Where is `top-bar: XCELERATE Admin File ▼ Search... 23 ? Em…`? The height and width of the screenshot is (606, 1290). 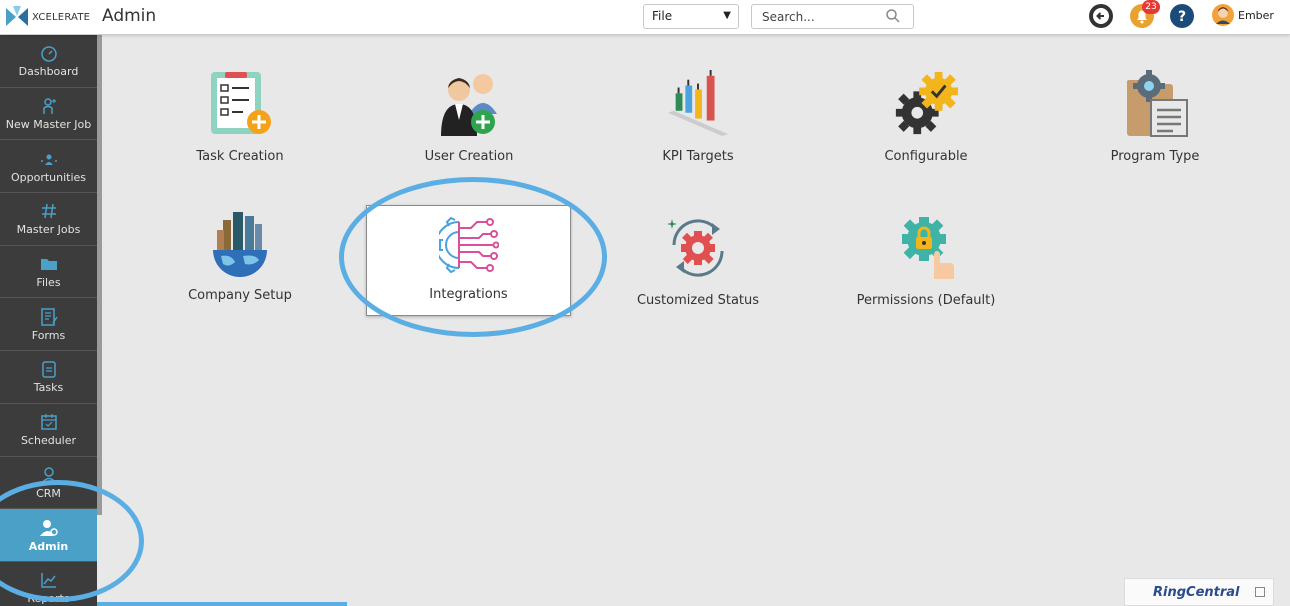 top-bar: XCELERATE Admin File ▼ Search... 23 ? Em… is located at coordinates (645, 17).